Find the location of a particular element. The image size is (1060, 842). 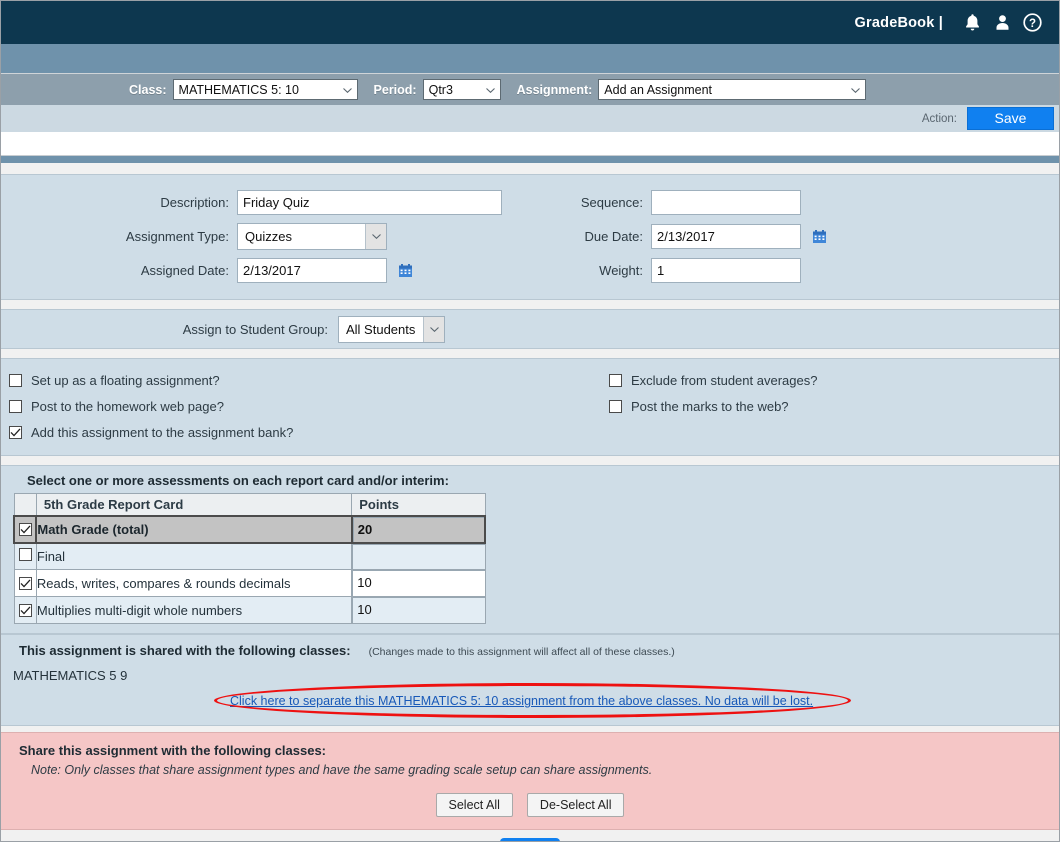

assigned-date-label: Assigned Date: is located at coordinates (184, 270).